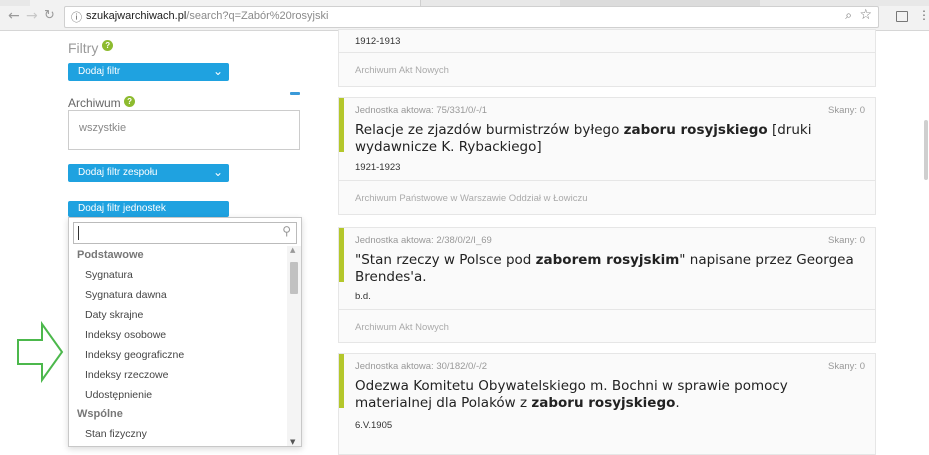 The width and height of the screenshot is (929, 455). Describe the element at coordinates (295, 93) in the screenshot. I see `collapse-icon` at that location.